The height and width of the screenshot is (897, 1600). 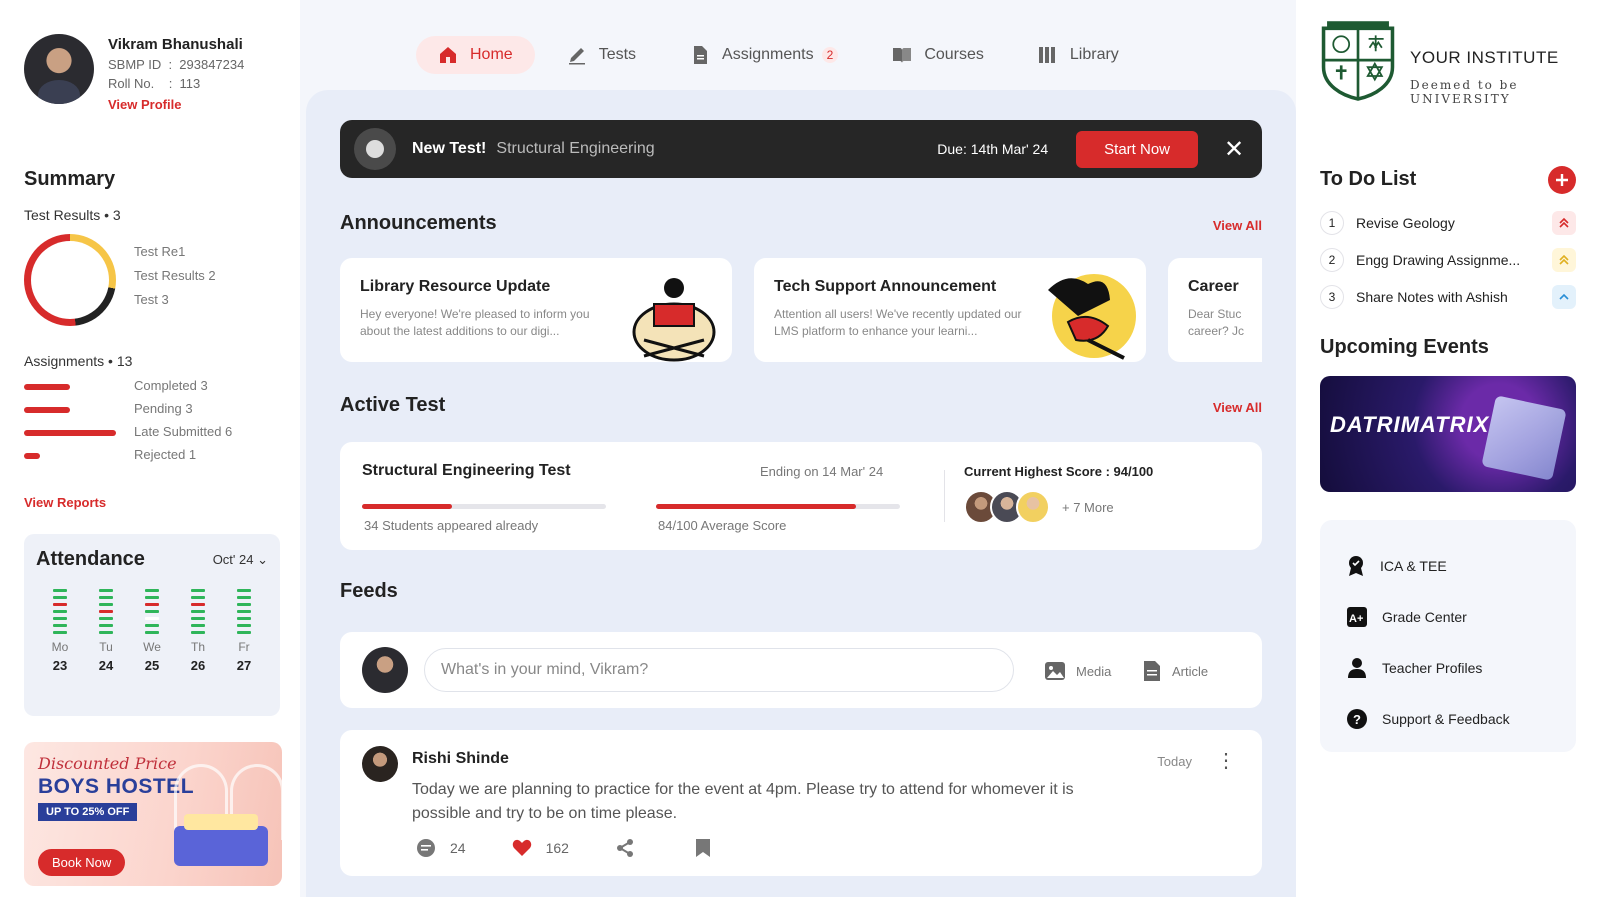 I want to click on top-scorers-avatars: + 7 More, so click(x=1039, y=507).